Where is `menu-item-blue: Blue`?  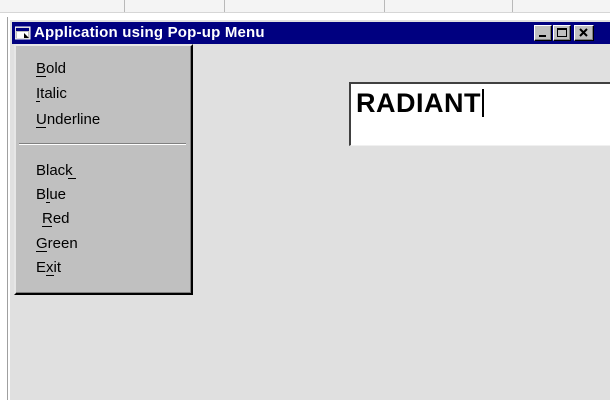
menu-item-blue: Blue is located at coordinates (102, 195).